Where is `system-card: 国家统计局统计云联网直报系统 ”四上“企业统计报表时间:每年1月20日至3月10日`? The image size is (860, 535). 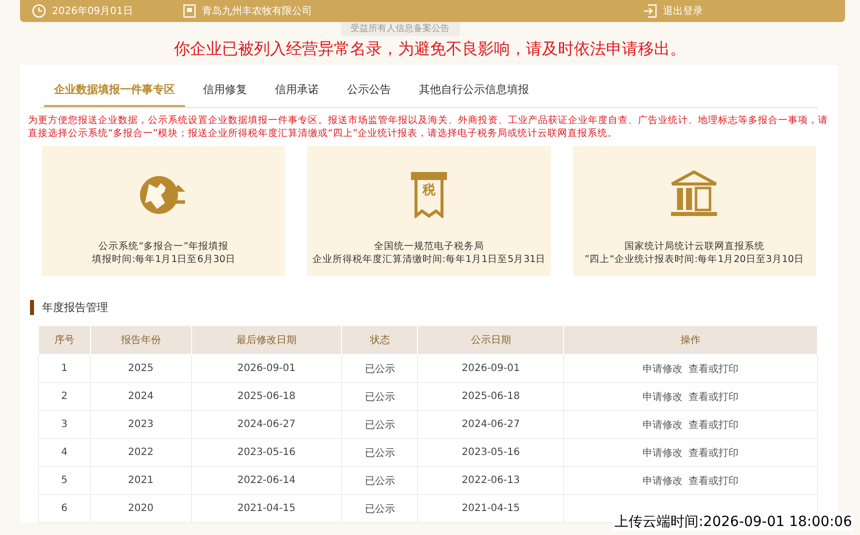 system-card: 国家统计局统计云联网直报系统 ”四上“企业统计报表时间:每年1月20日至3月10日 is located at coordinates (694, 211).